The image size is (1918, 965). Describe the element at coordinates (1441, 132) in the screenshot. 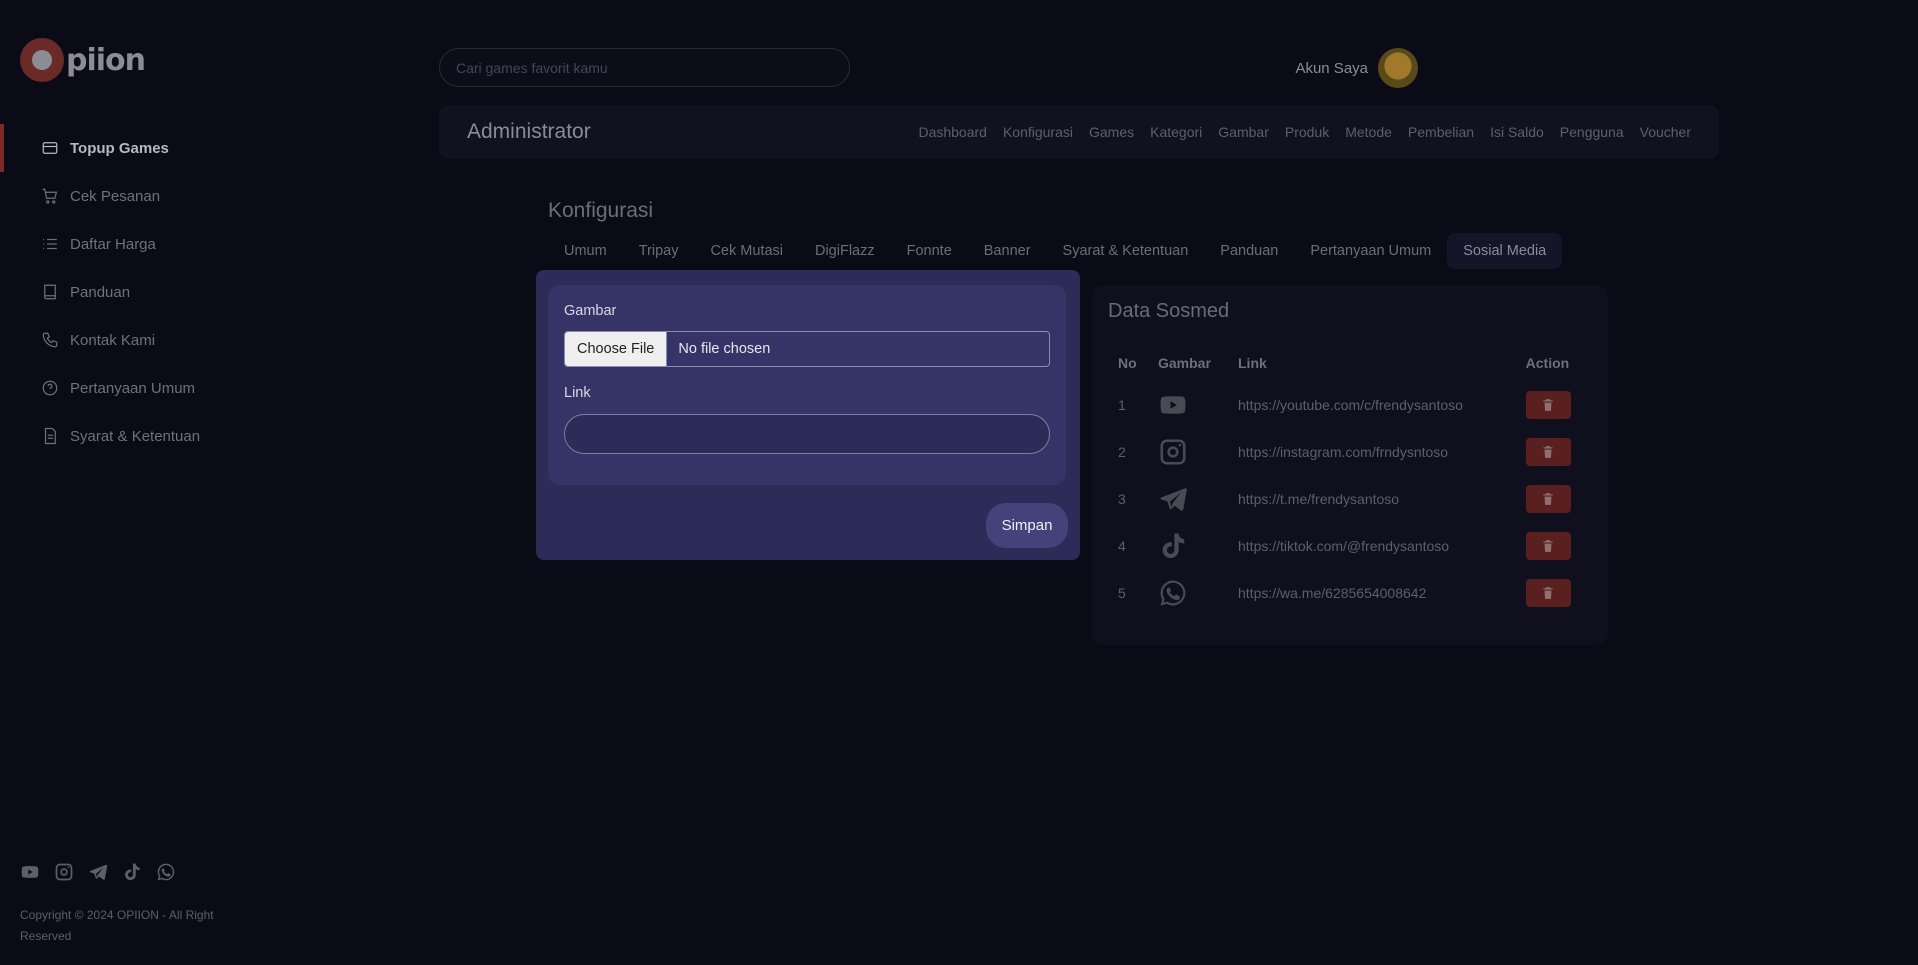

I see `admin-link-pembelian: Pembelian` at that location.